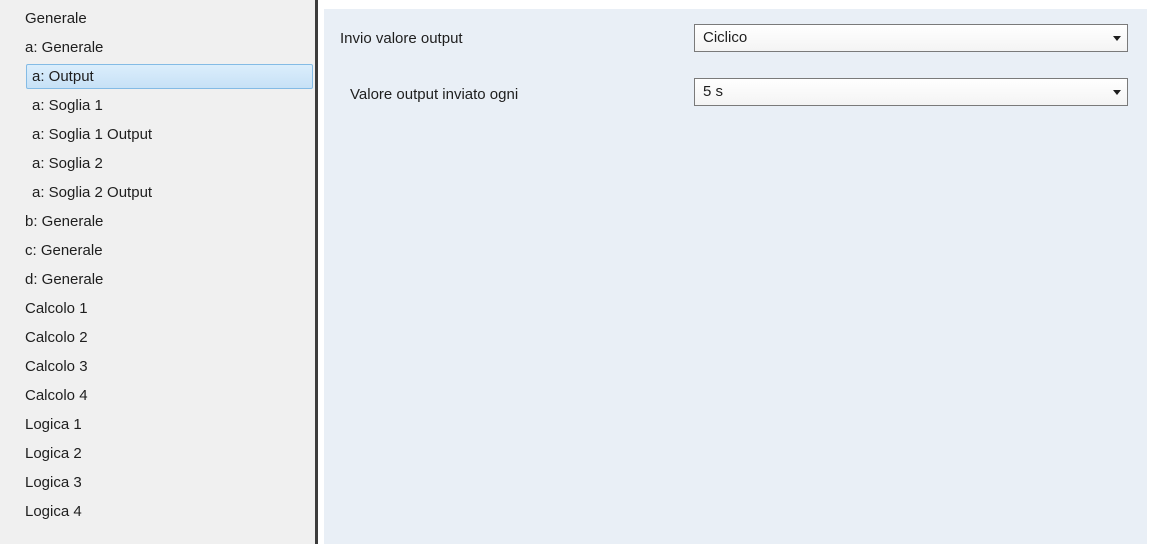  I want to click on sidebar-item-label: a: Output, so click(63, 76).